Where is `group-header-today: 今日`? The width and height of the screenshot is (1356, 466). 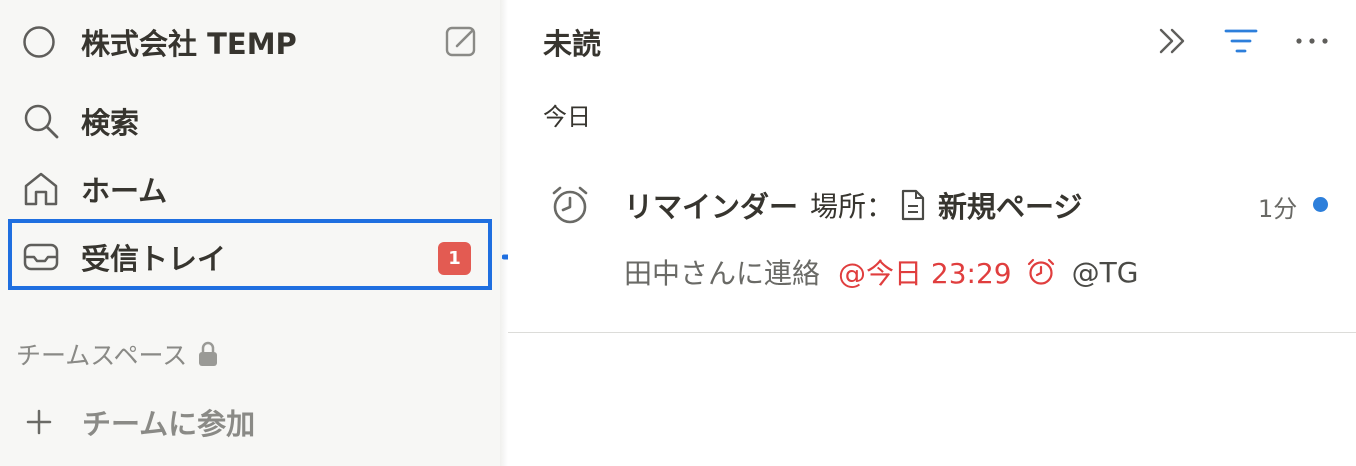
group-header-today: 今日 is located at coordinates (567, 114).